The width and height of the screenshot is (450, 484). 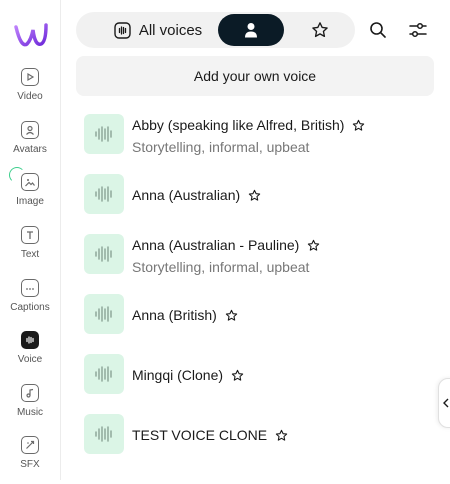 What do you see at coordinates (30, 445) in the screenshot?
I see `sfx-icon` at bounding box center [30, 445].